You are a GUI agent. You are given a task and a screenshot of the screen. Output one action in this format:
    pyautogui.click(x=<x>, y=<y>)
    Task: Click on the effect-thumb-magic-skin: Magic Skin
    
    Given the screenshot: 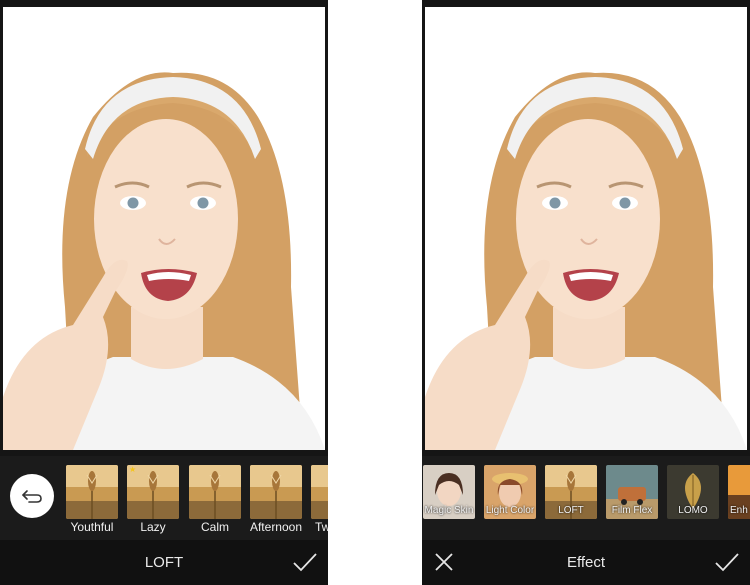 What is the action you would take?
    pyautogui.click(x=449, y=492)
    